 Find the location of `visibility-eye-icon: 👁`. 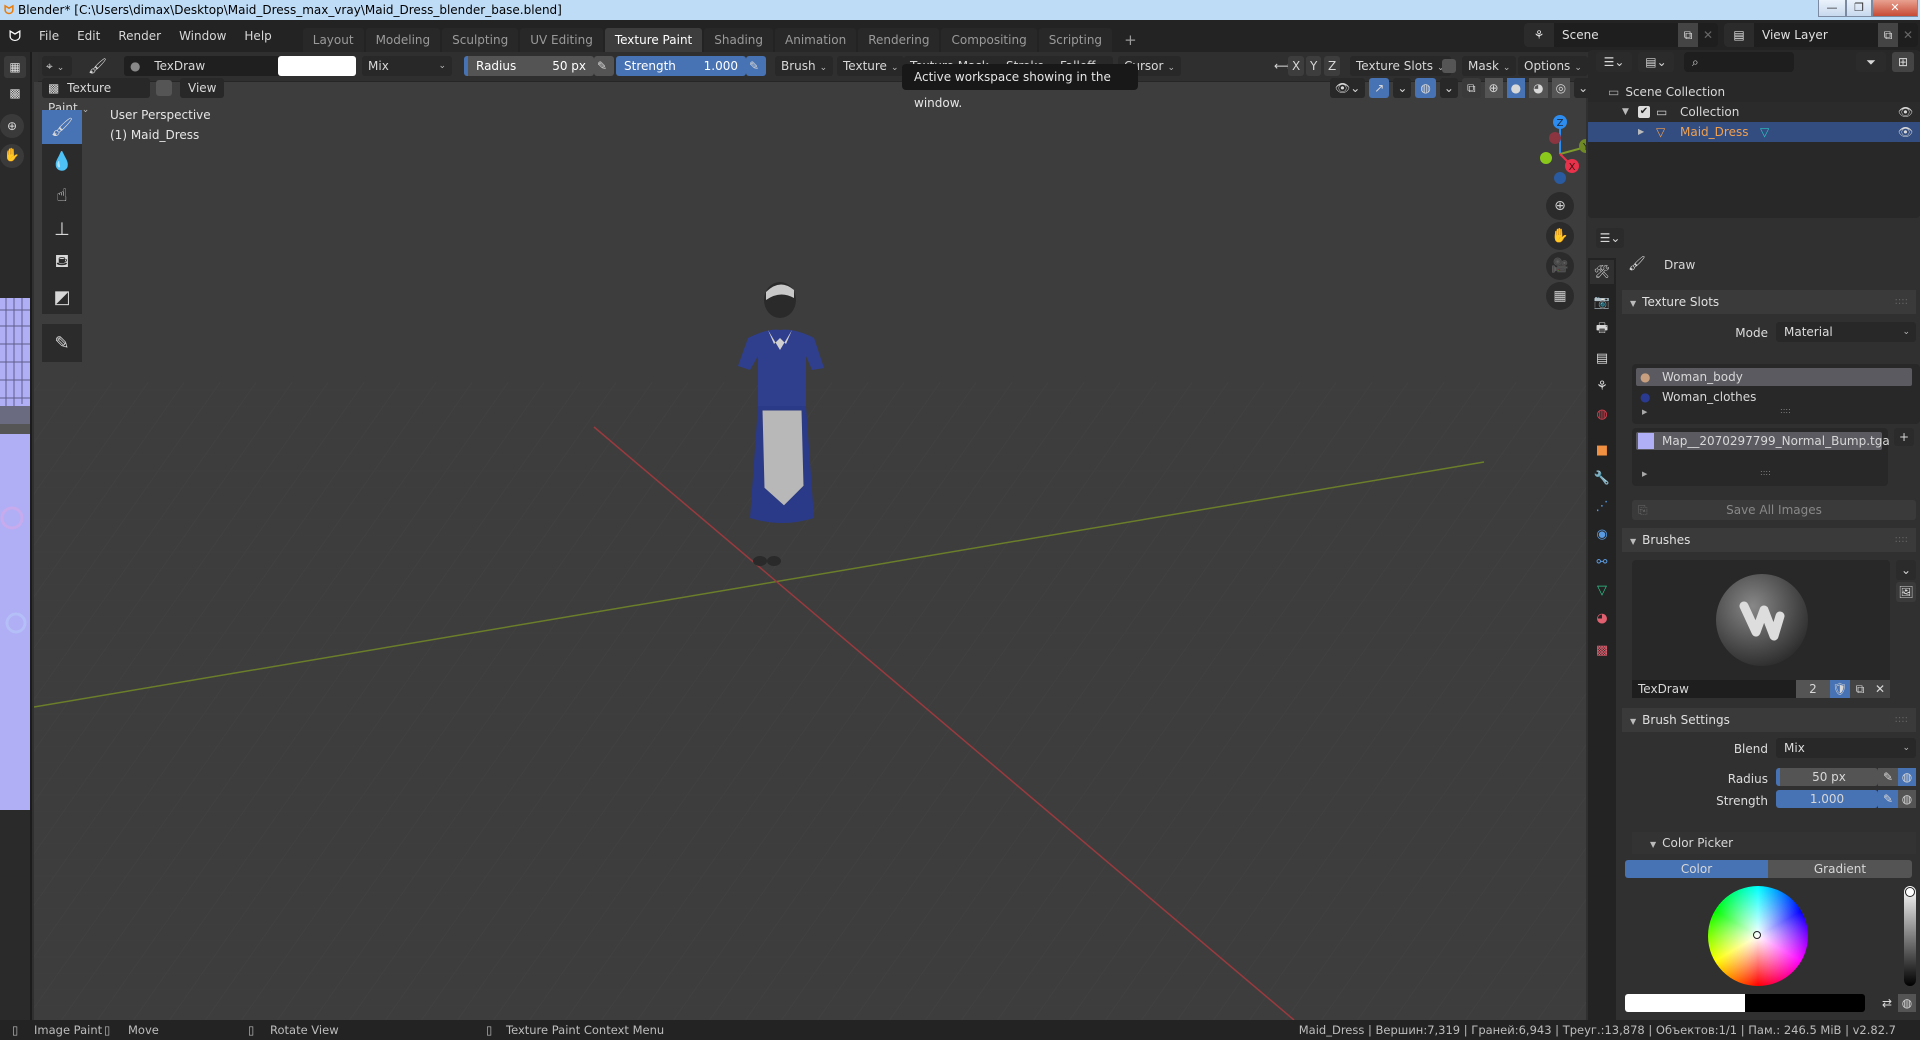

visibility-eye-icon: 👁 is located at coordinates (1905, 132).